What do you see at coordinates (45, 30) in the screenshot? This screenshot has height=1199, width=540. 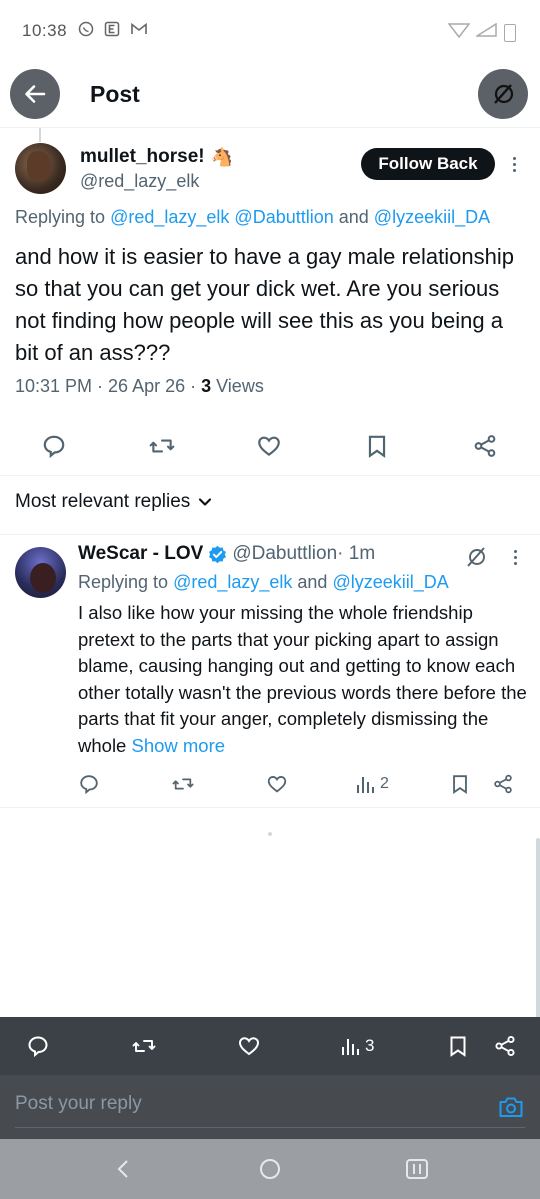 I see `status-time: 10:38` at bounding box center [45, 30].